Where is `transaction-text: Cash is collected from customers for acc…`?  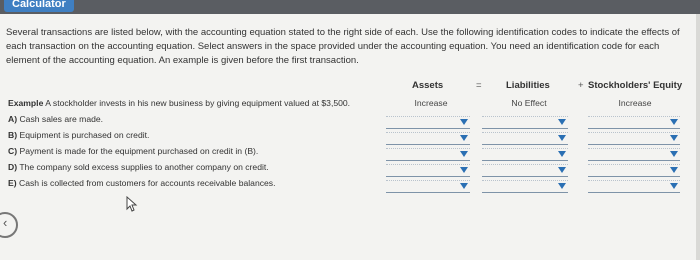
transaction-text: Cash is collected from customers for acc… is located at coordinates (147, 183).